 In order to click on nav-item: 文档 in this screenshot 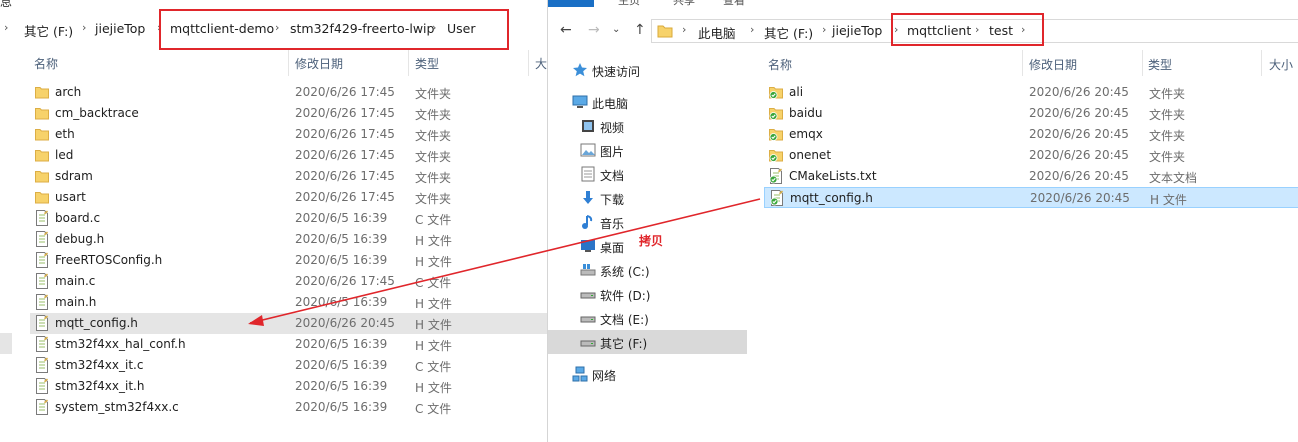, I will do `click(647, 174)`.